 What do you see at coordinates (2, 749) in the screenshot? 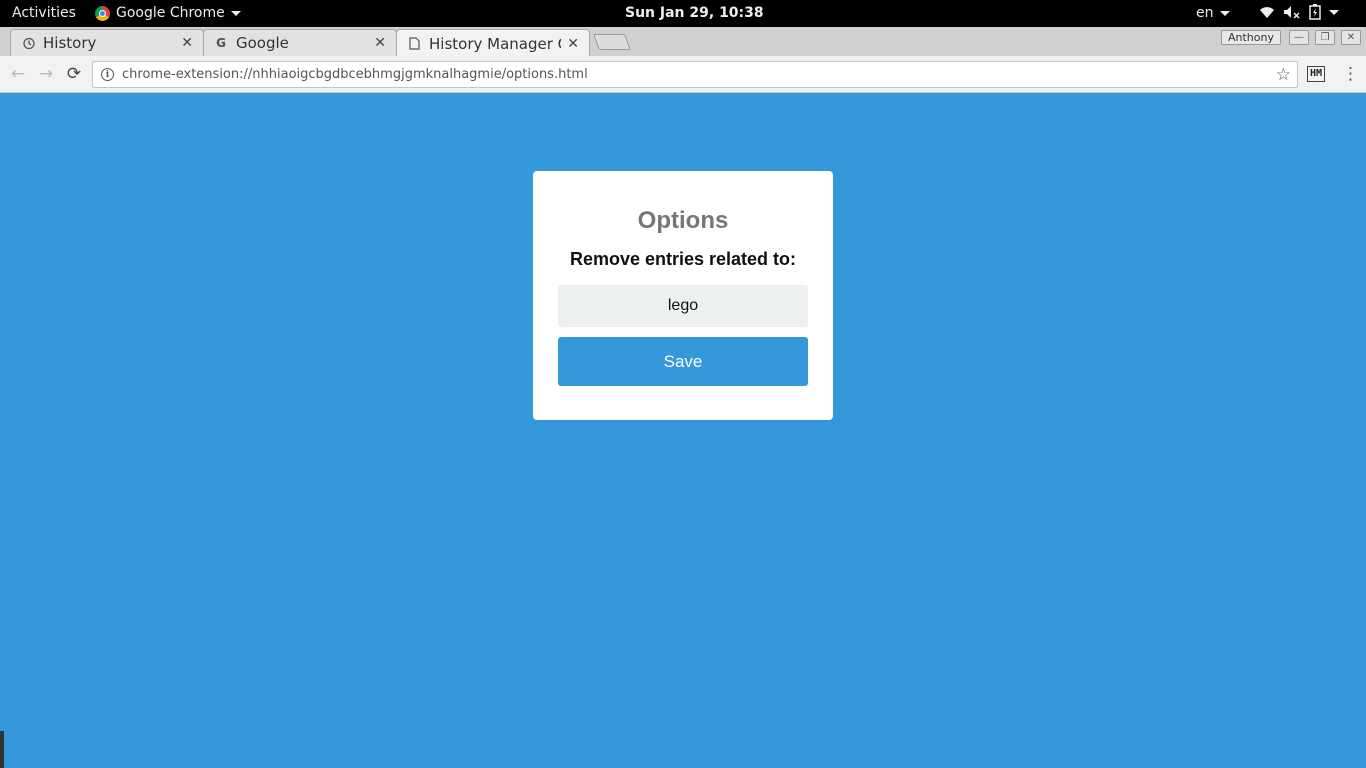
I see `dock-edge` at bounding box center [2, 749].